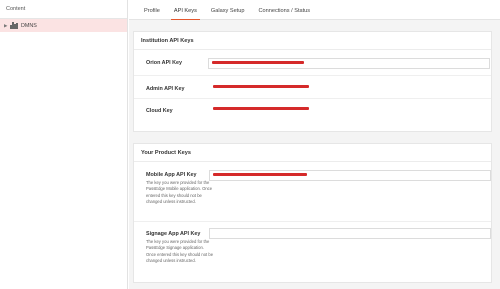 Image resolution: width=500 pixels, height=289 pixels. What do you see at coordinates (350, 87) in the screenshot?
I see `admin-api-key-value` at bounding box center [350, 87].